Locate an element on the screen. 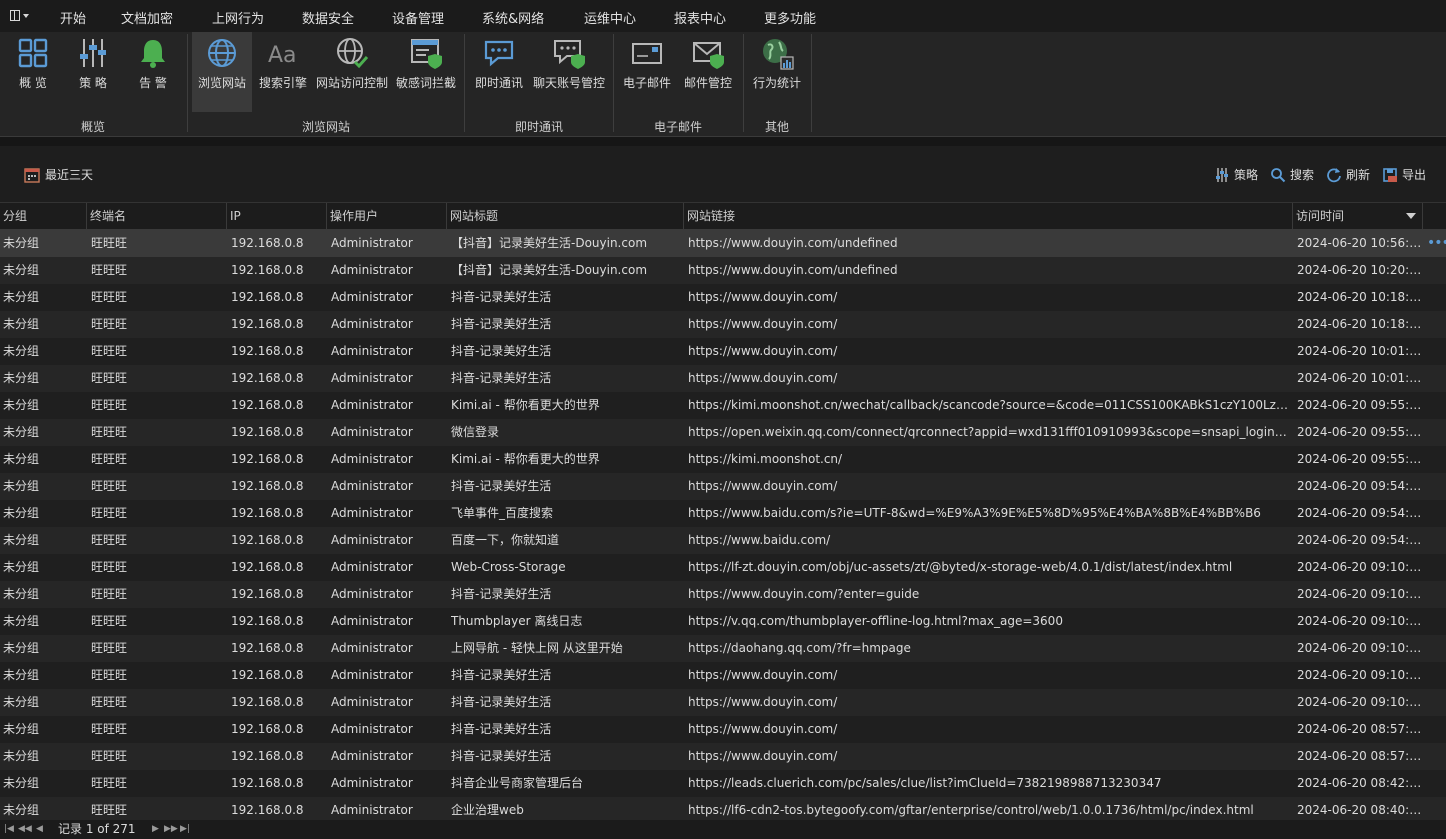 This screenshot has width=1446, height=839. menu-item-data-security: 数据安全 is located at coordinates (328, 17).